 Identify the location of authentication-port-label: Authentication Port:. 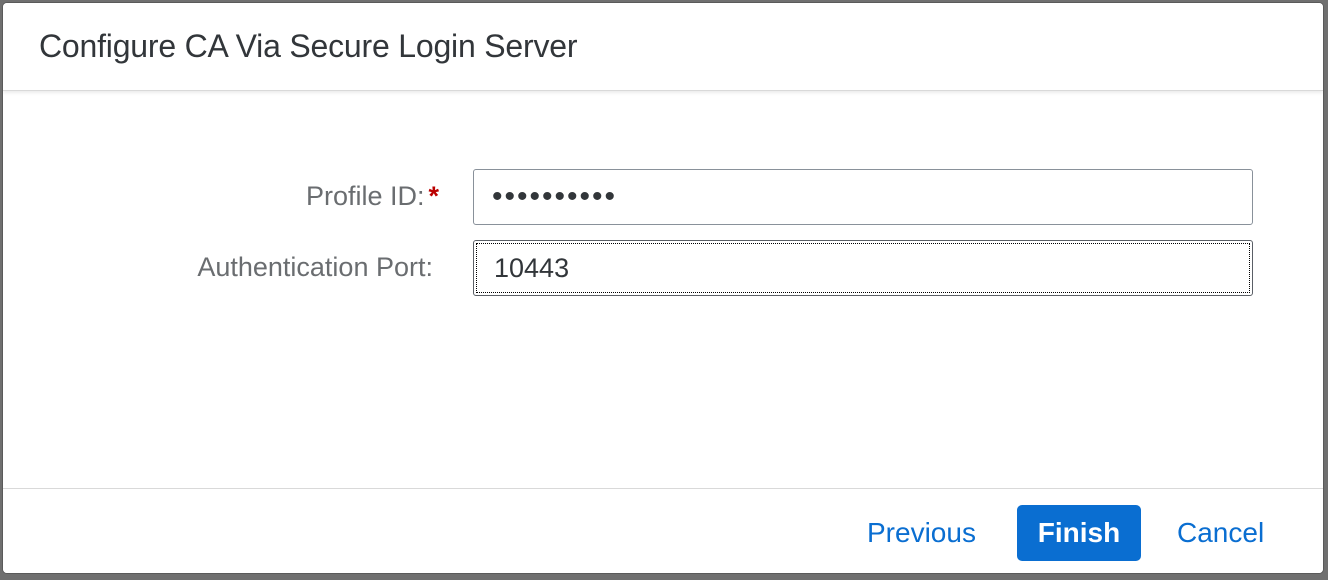
(315, 267).